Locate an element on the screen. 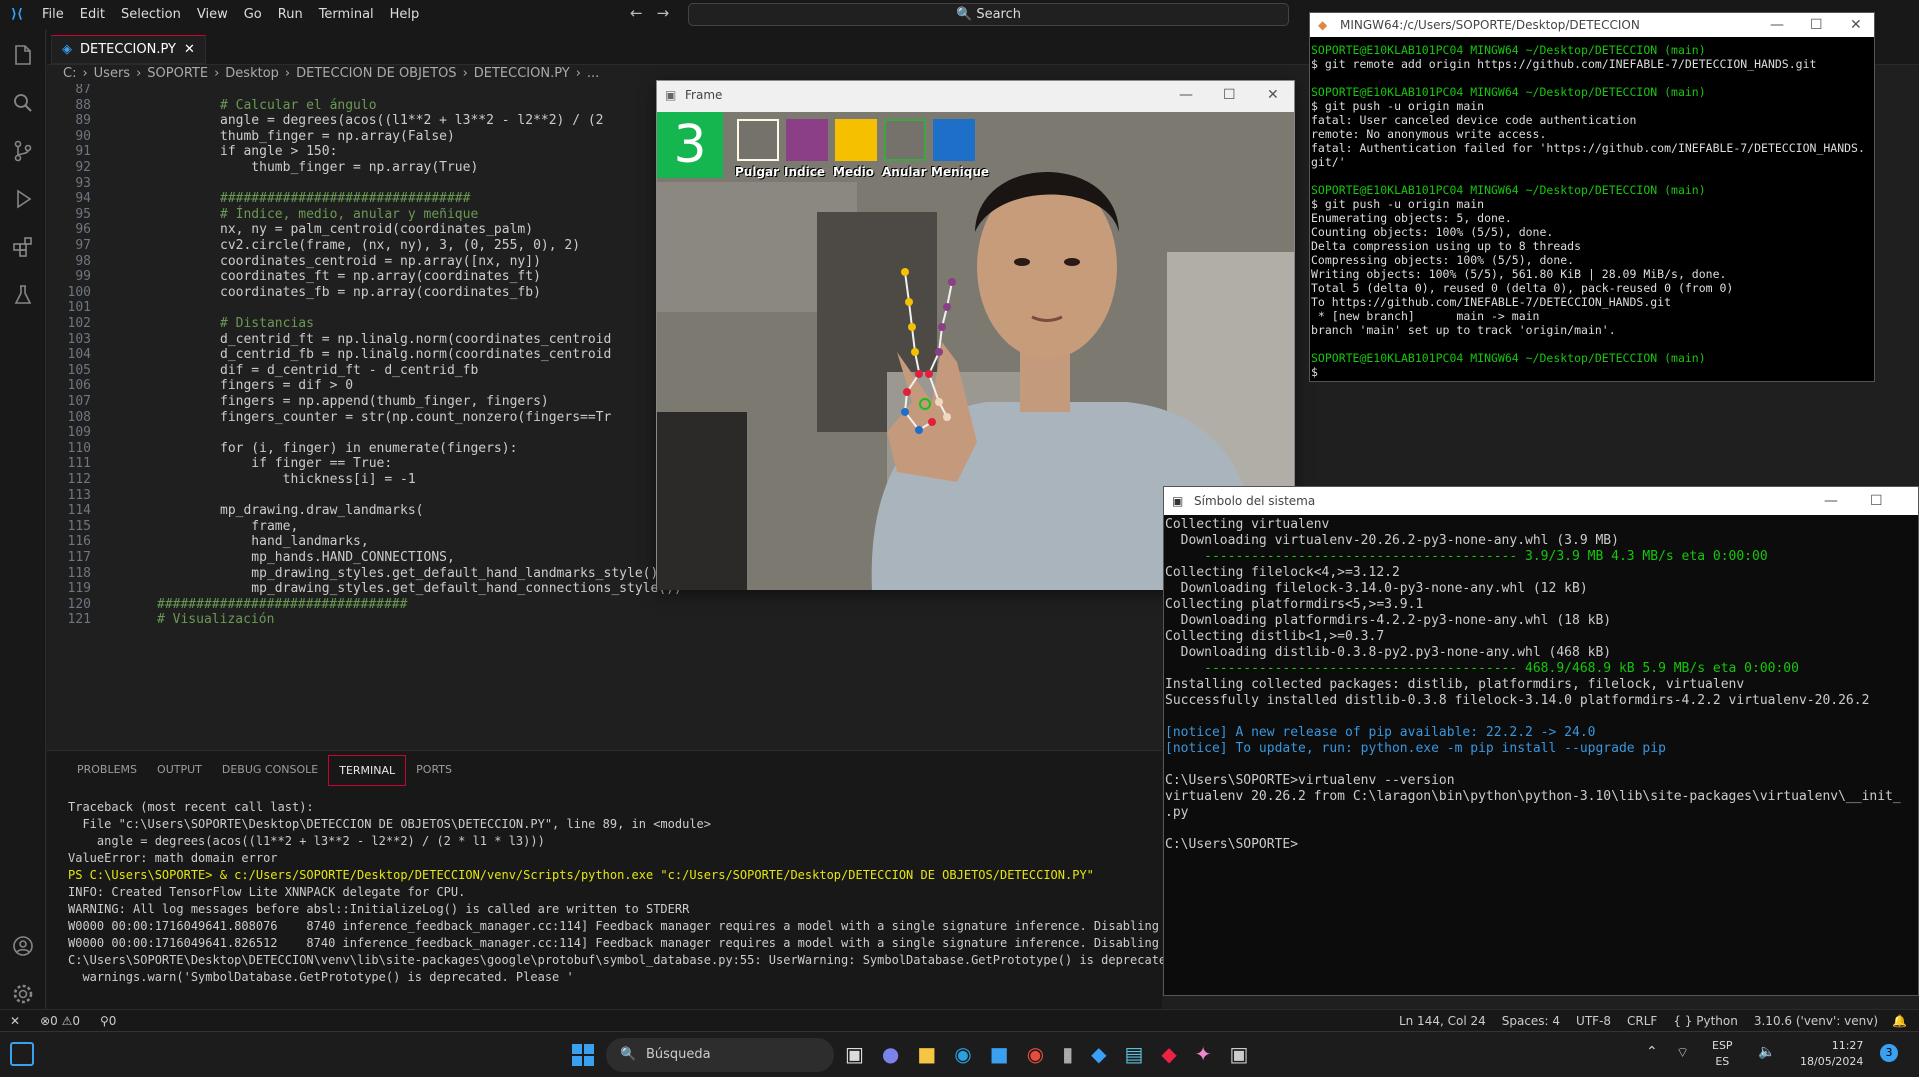 The height and width of the screenshot is (1077, 1919). remote-icon: ✕ is located at coordinates (15, 1021).